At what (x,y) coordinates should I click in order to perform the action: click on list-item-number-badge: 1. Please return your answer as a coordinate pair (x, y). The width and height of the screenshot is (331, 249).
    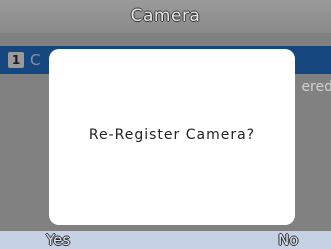
    Looking at the image, I should click on (16, 60).